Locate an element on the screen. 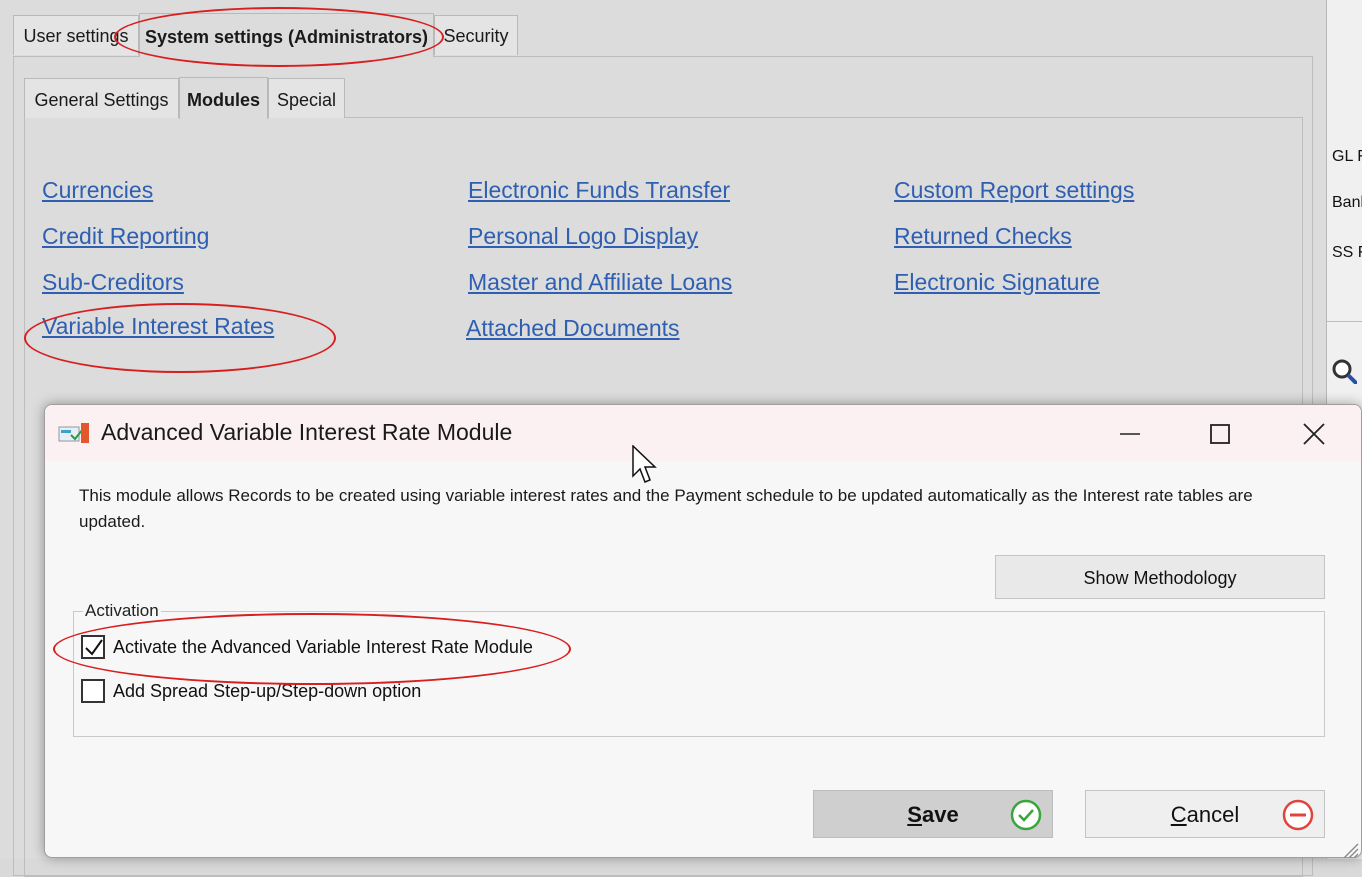  link-returned-checks: Returned Checks is located at coordinates (983, 236).